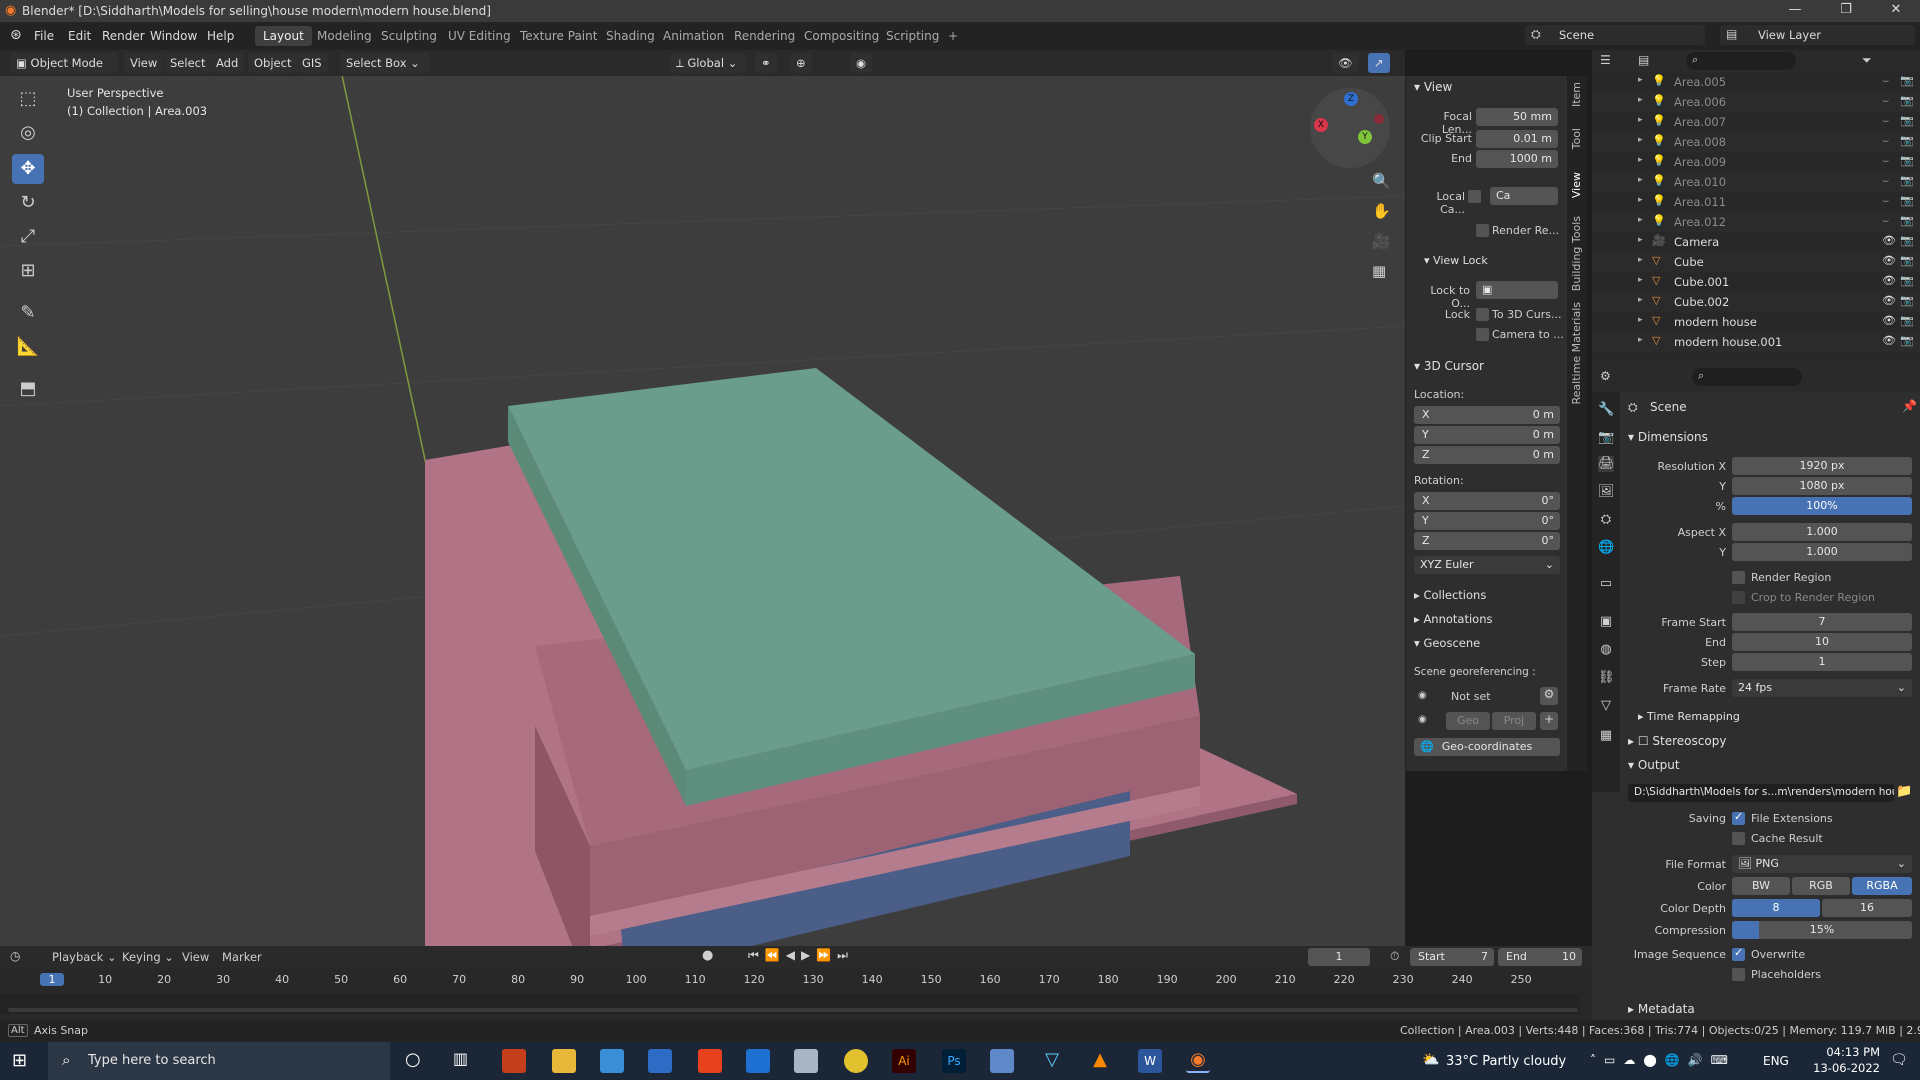 This screenshot has height=1080, width=1920. Describe the element at coordinates (1605, 376) in the screenshot. I see `properties-editor-icon: ⚙` at that location.